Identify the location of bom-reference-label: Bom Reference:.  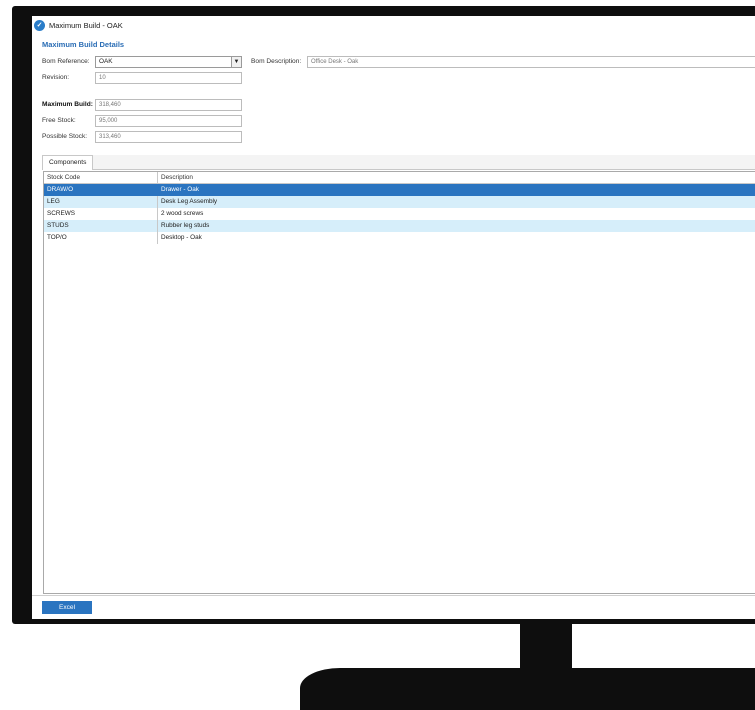
(66, 61).